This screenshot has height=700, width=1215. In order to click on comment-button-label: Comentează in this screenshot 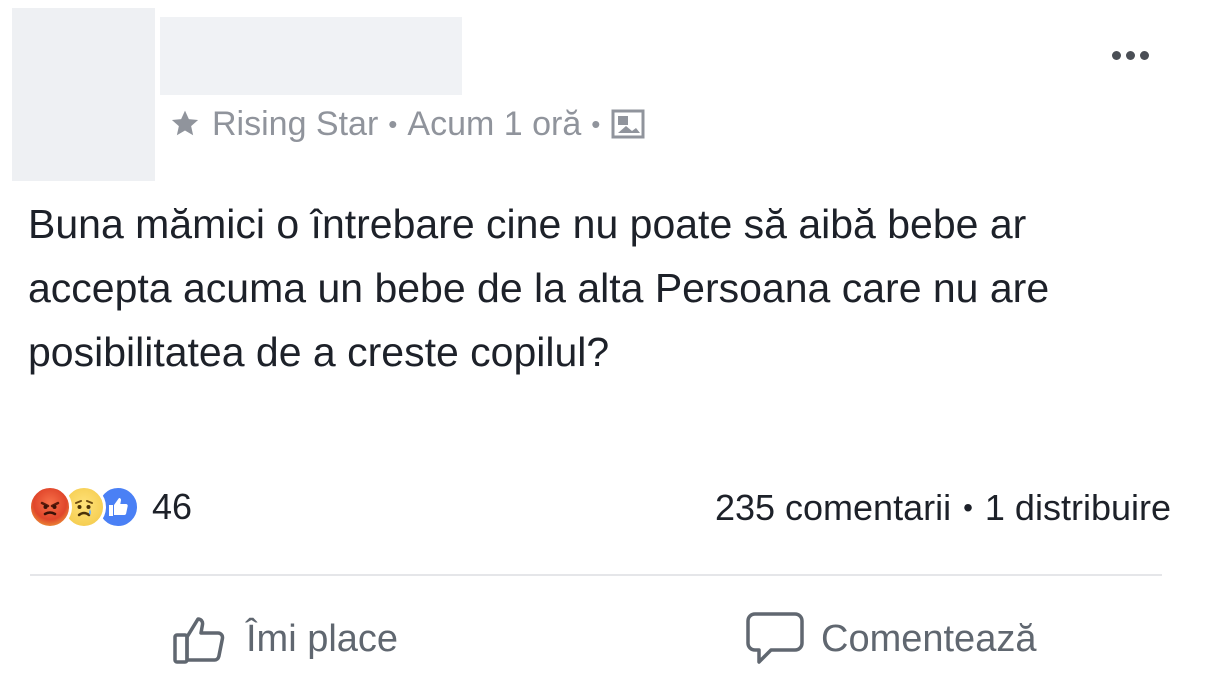, I will do `click(929, 638)`.